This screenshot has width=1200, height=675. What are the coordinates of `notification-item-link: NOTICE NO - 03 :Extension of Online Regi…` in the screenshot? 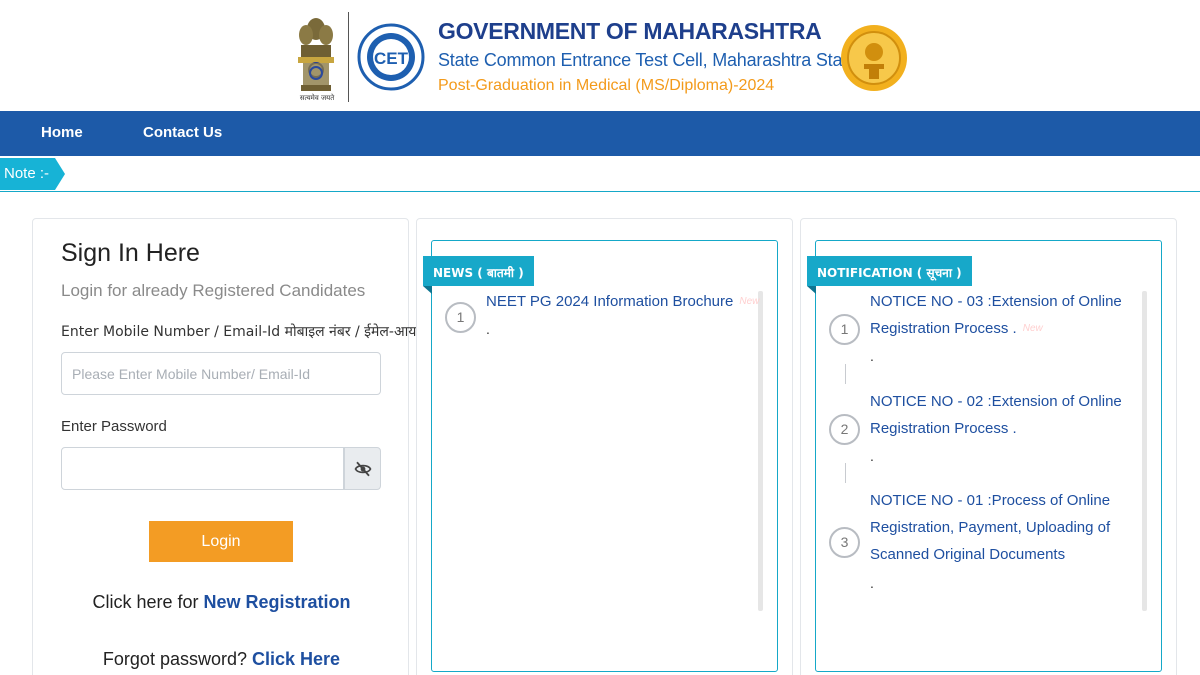 It's located at (996, 315).